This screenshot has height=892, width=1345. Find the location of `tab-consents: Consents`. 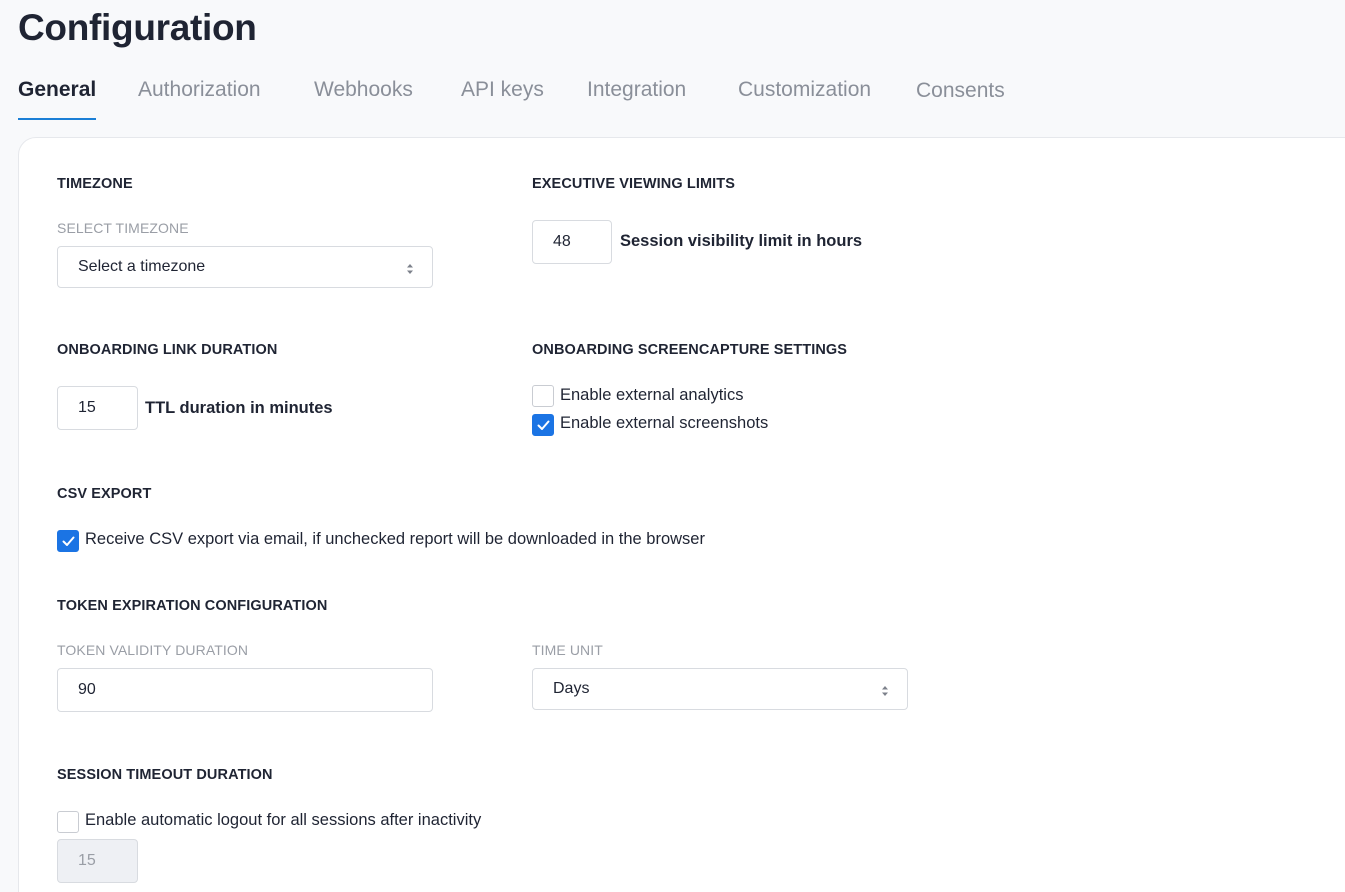

tab-consents: Consents is located at coordinates (960, 98).